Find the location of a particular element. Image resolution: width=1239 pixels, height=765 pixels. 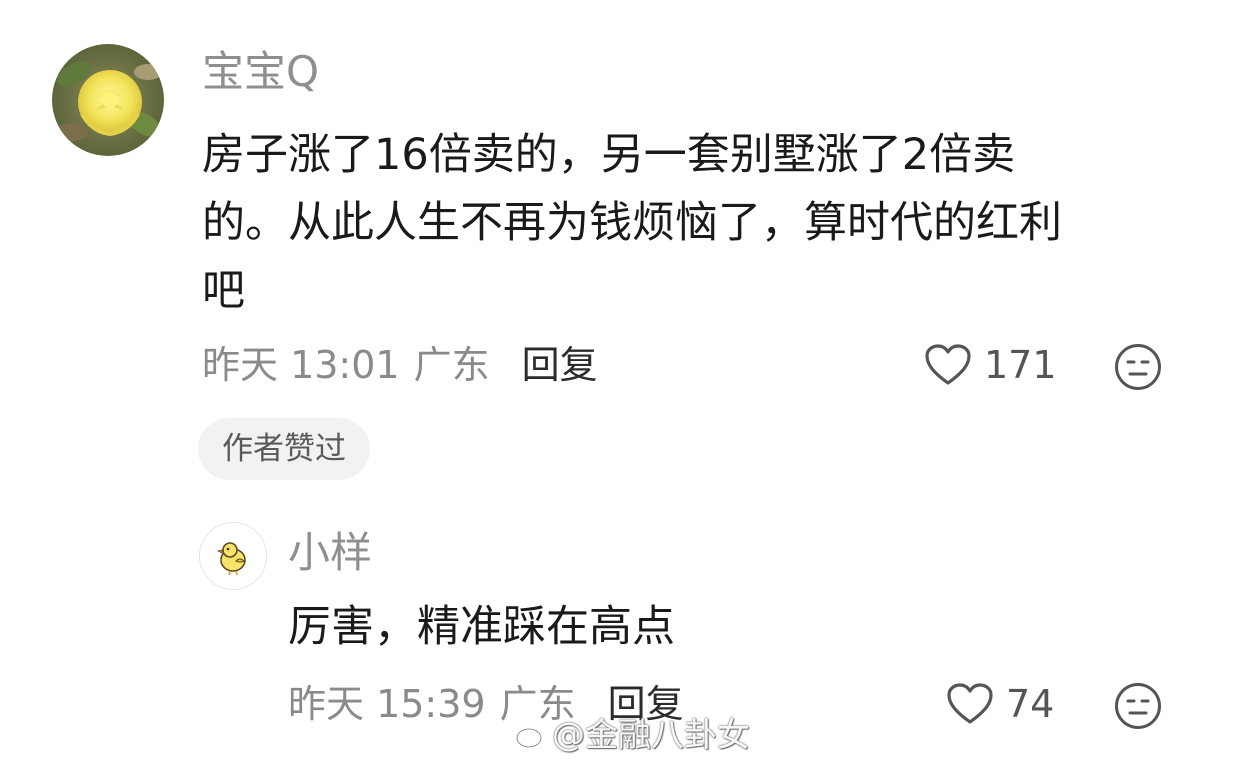

comment-time: 昨天 15:39 is located at coordinates (387, 704).